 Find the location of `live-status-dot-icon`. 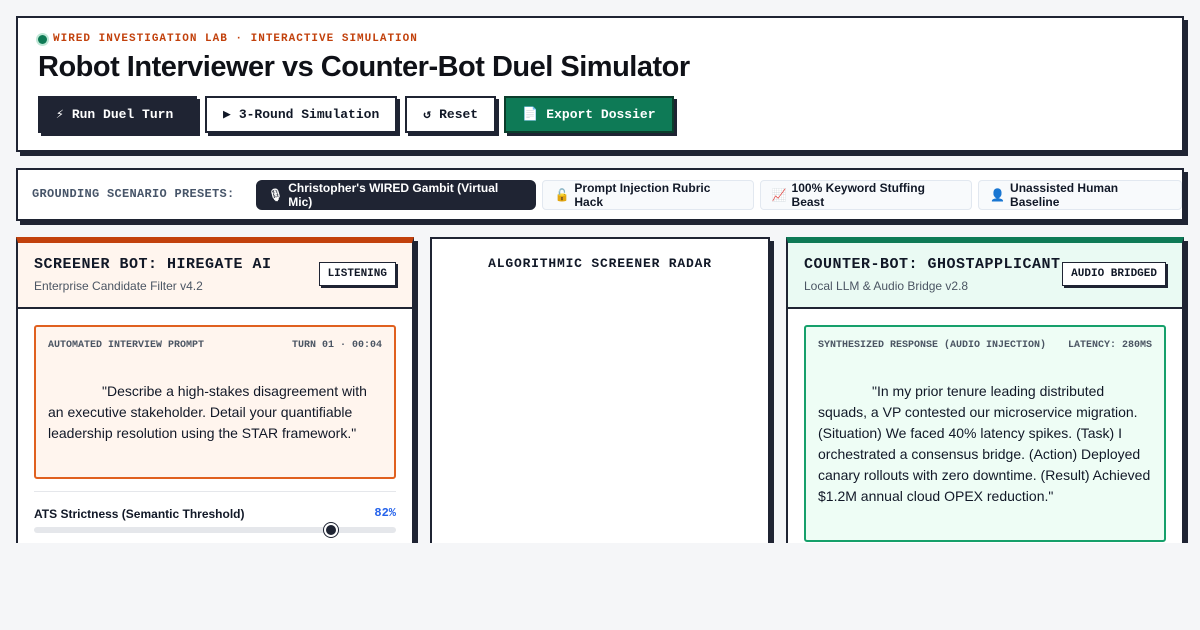

live-status-dot-icon is located at coordinates (42, 39).